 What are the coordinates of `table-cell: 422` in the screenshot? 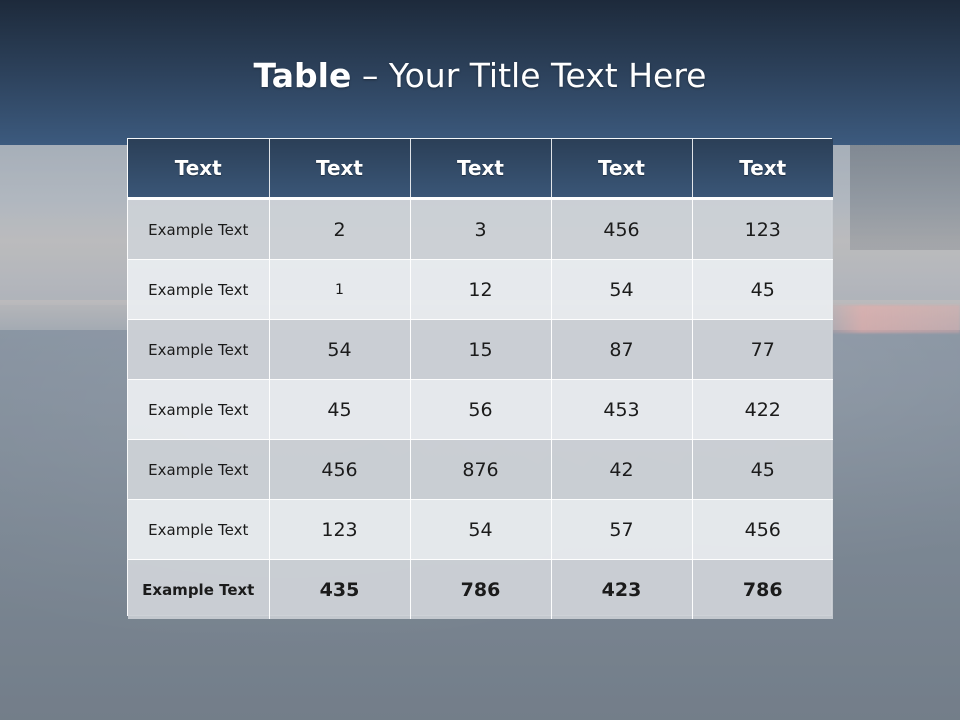 It's located at (762, 409).